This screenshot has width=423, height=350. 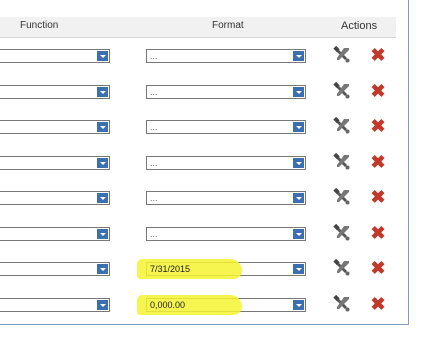 I want to click on format-select: 0,000.00, so click(x=221, y=304).